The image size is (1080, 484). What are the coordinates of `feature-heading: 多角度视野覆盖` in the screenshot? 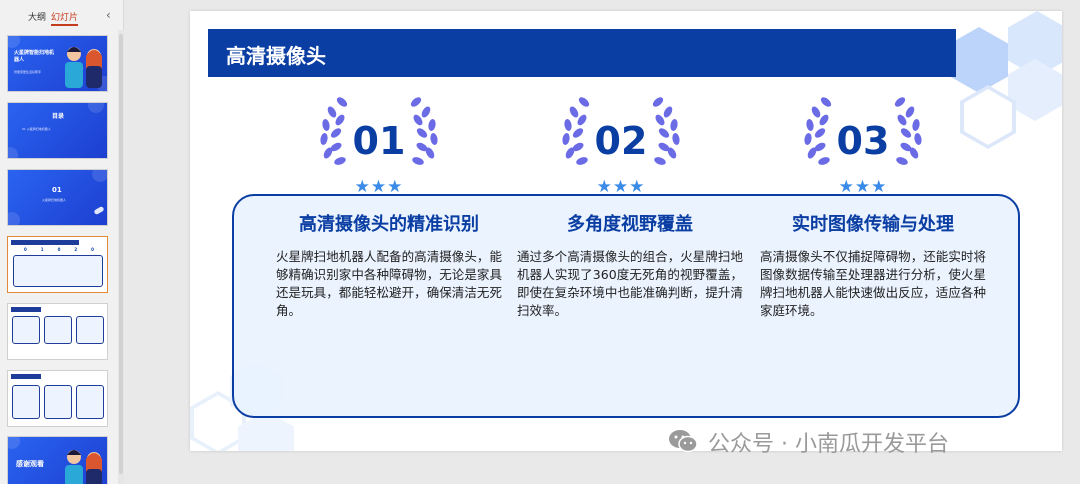 It's located at (630, 224).